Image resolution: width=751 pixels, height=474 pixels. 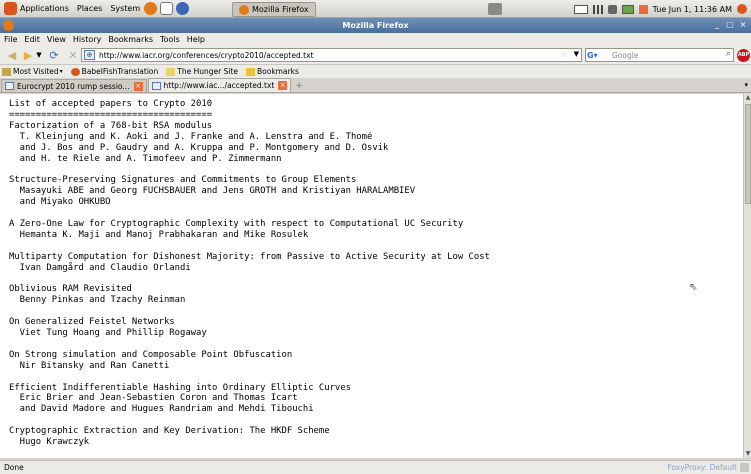 I want to click on url-dropdown-icon: ▼, so click(x=576, y=54).